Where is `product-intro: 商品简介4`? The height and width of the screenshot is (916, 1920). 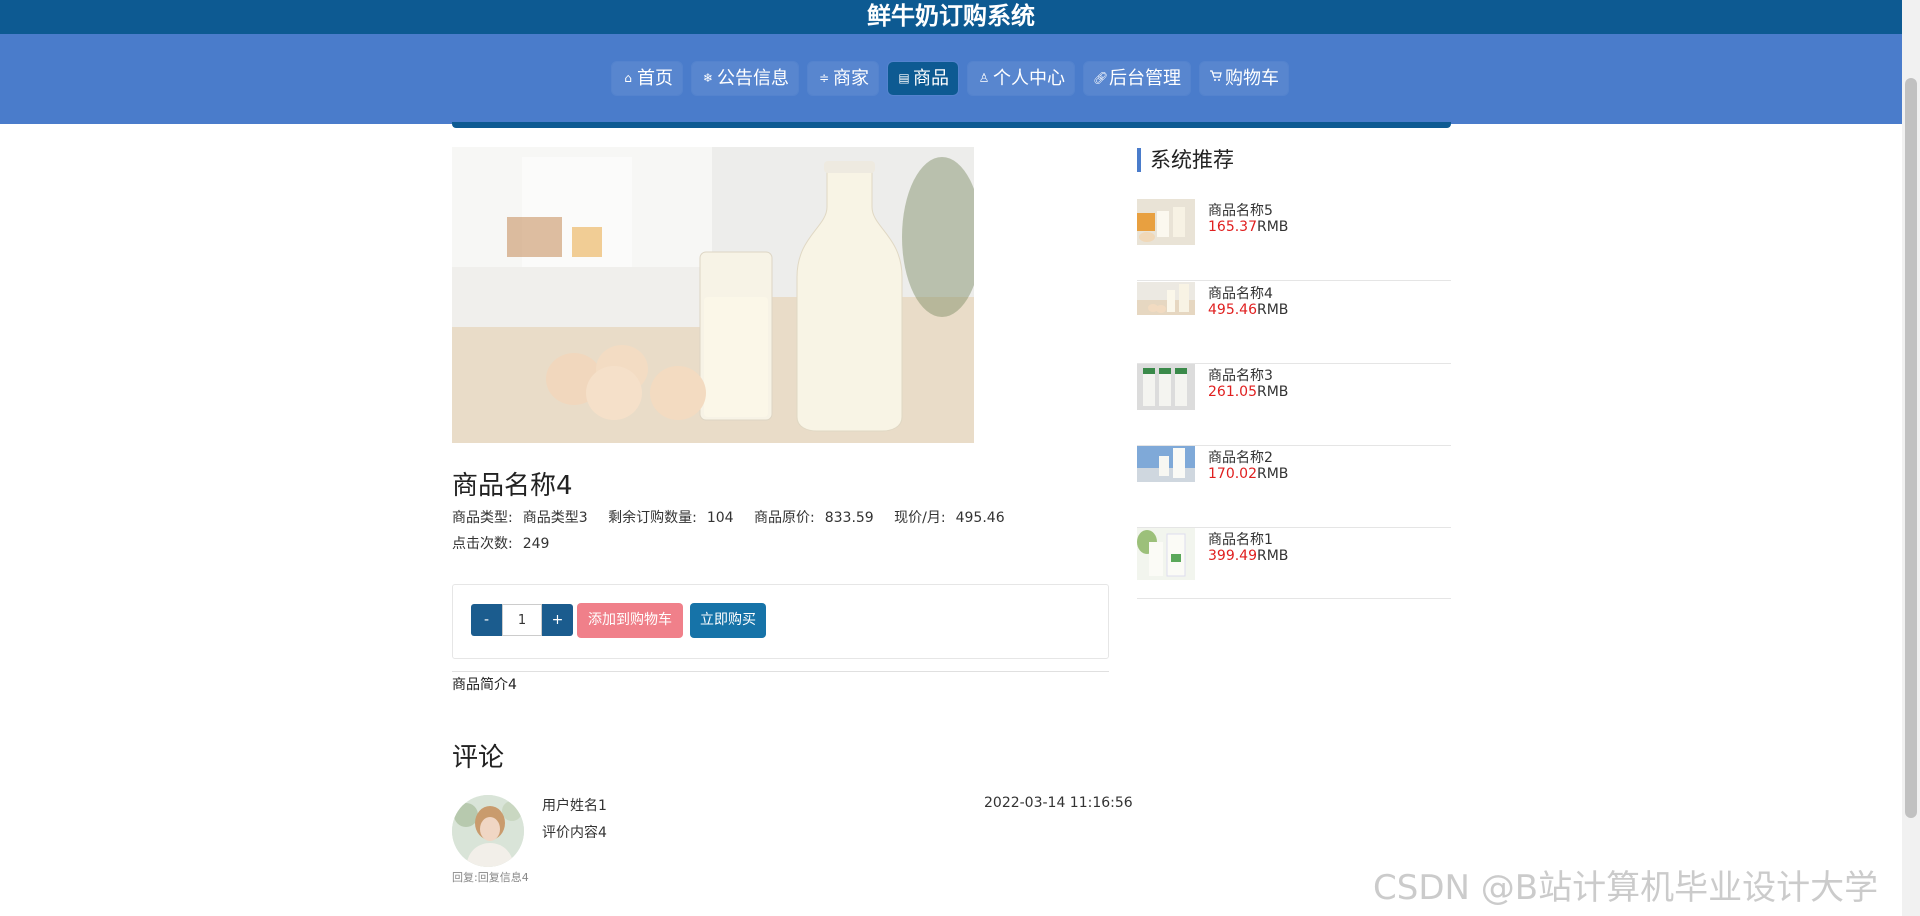
product-intro: 商品简介4 is located at coordinates (484, 685).